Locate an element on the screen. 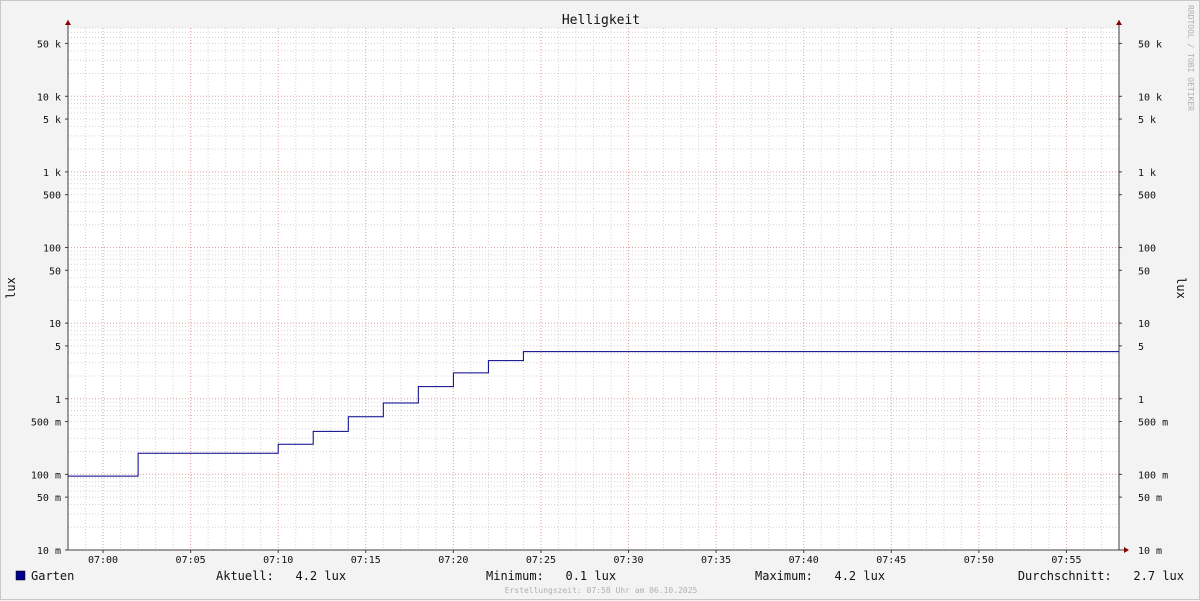 This screenshot has width=1200, height=601. footer-timestamp: Erstellungszeit: 07:58 Uhr am 06.10.2025 is located at coordinates (601, 590).